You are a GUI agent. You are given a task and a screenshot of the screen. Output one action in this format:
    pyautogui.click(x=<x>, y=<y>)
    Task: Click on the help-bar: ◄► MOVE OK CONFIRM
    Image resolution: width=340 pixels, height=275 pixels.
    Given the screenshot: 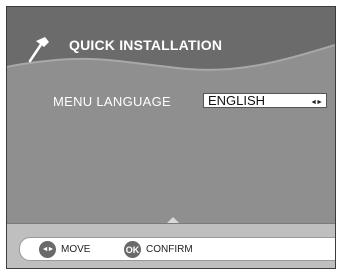 What is the action you would take?
    pyautogui.click(x=177, y=249)
    